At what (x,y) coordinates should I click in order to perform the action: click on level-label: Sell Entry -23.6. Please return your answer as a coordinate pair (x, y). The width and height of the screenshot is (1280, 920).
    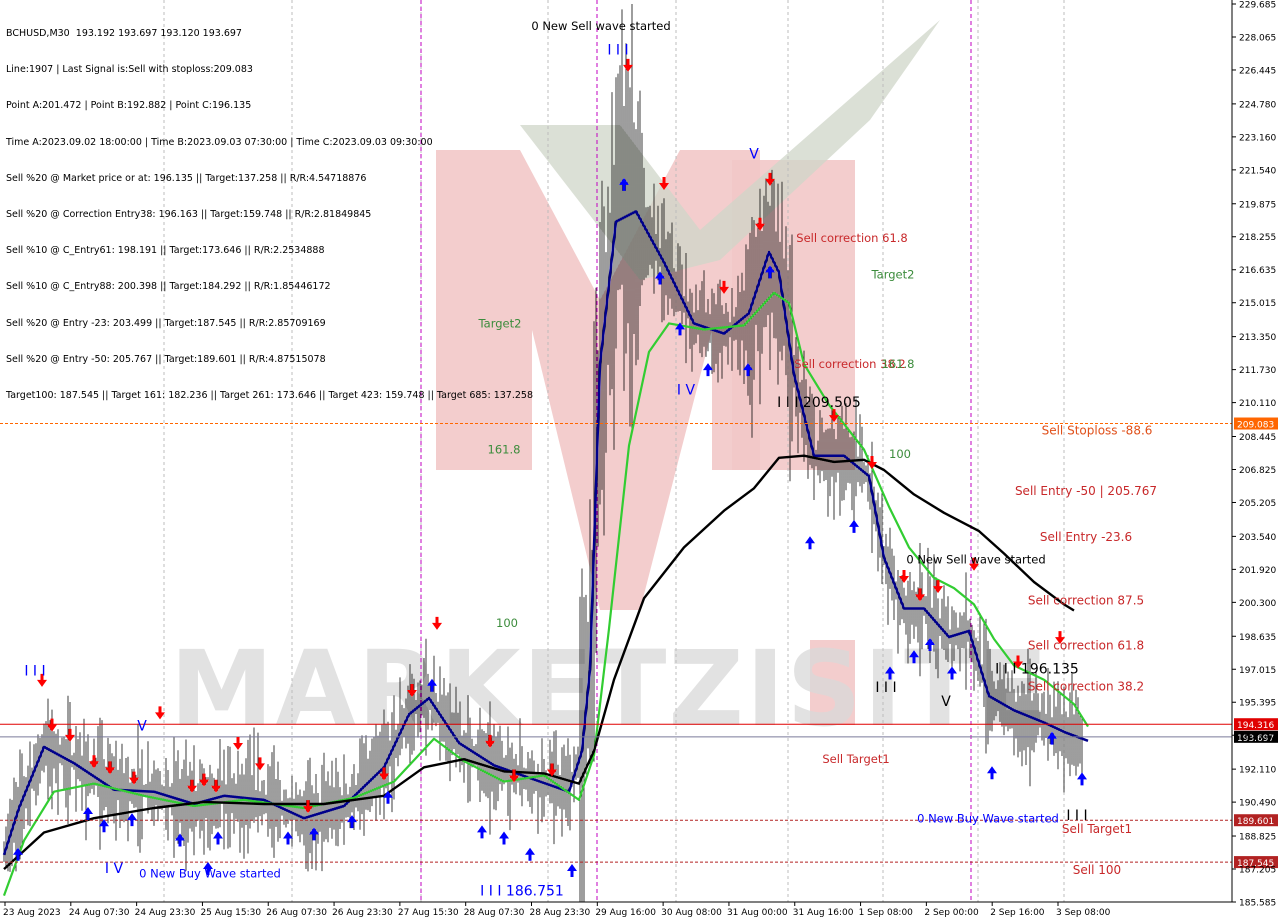
    Looking at the image, I should click on (1086, 537).